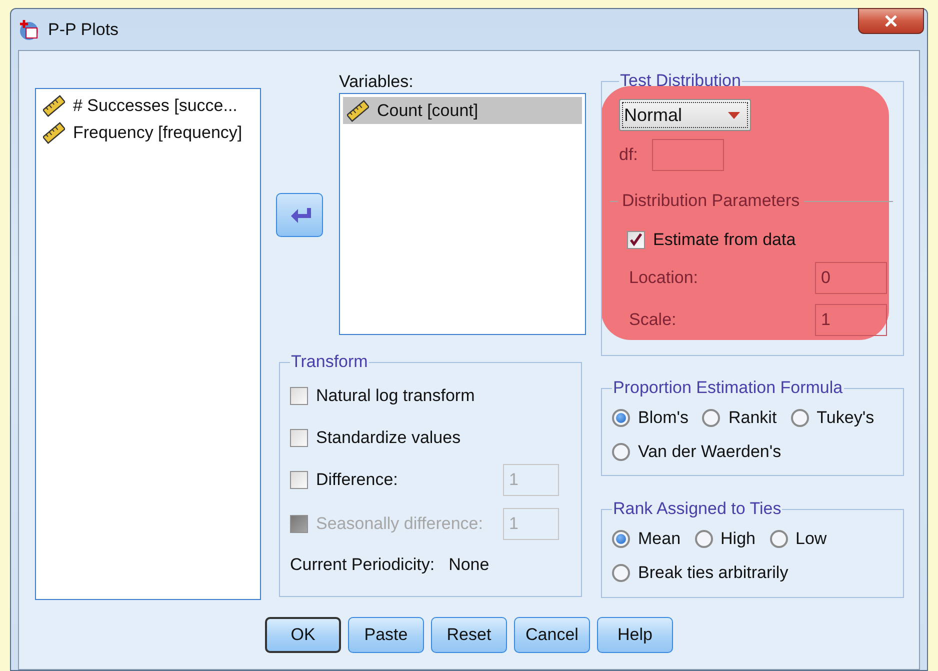 The width and height of the screenshot is (938, 671). Describe the element at coordinates (388, 438) in the screenshot. I see `checkbox-label: Standardize values` at that location.